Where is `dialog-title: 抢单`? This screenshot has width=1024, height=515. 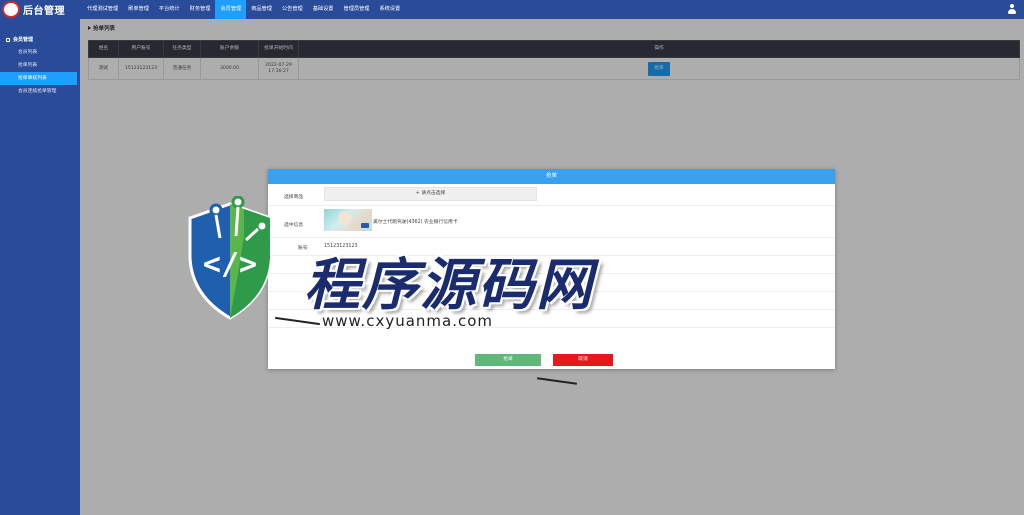
dialog-title: 抢单 is located at coordinates (551, 176).